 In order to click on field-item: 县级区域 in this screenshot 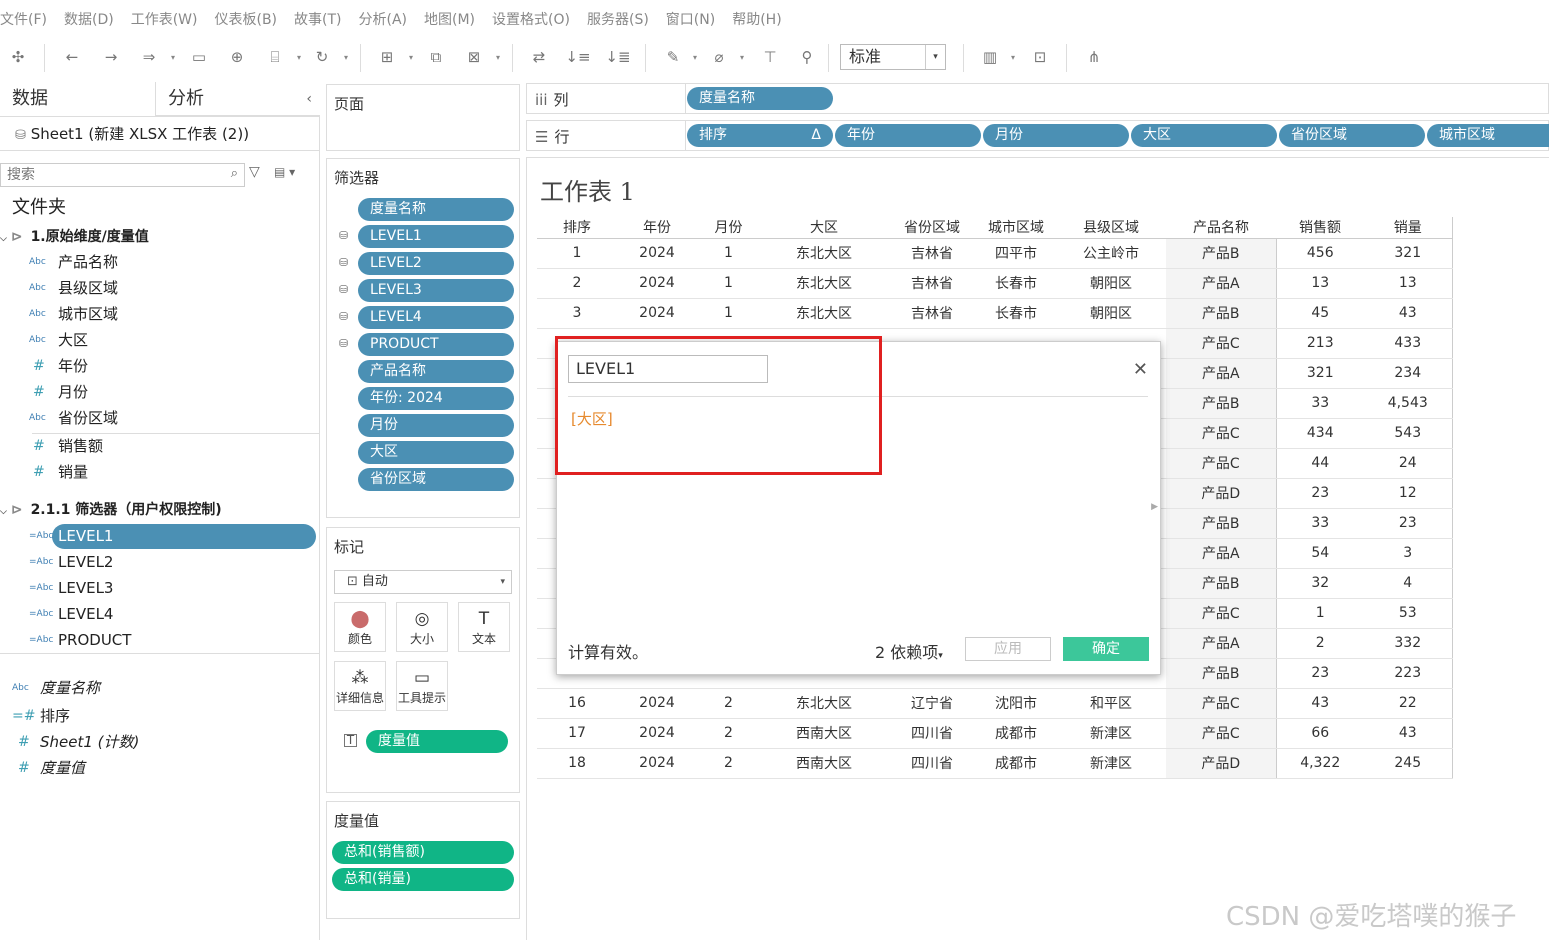, I will do `click(88, 288)`.